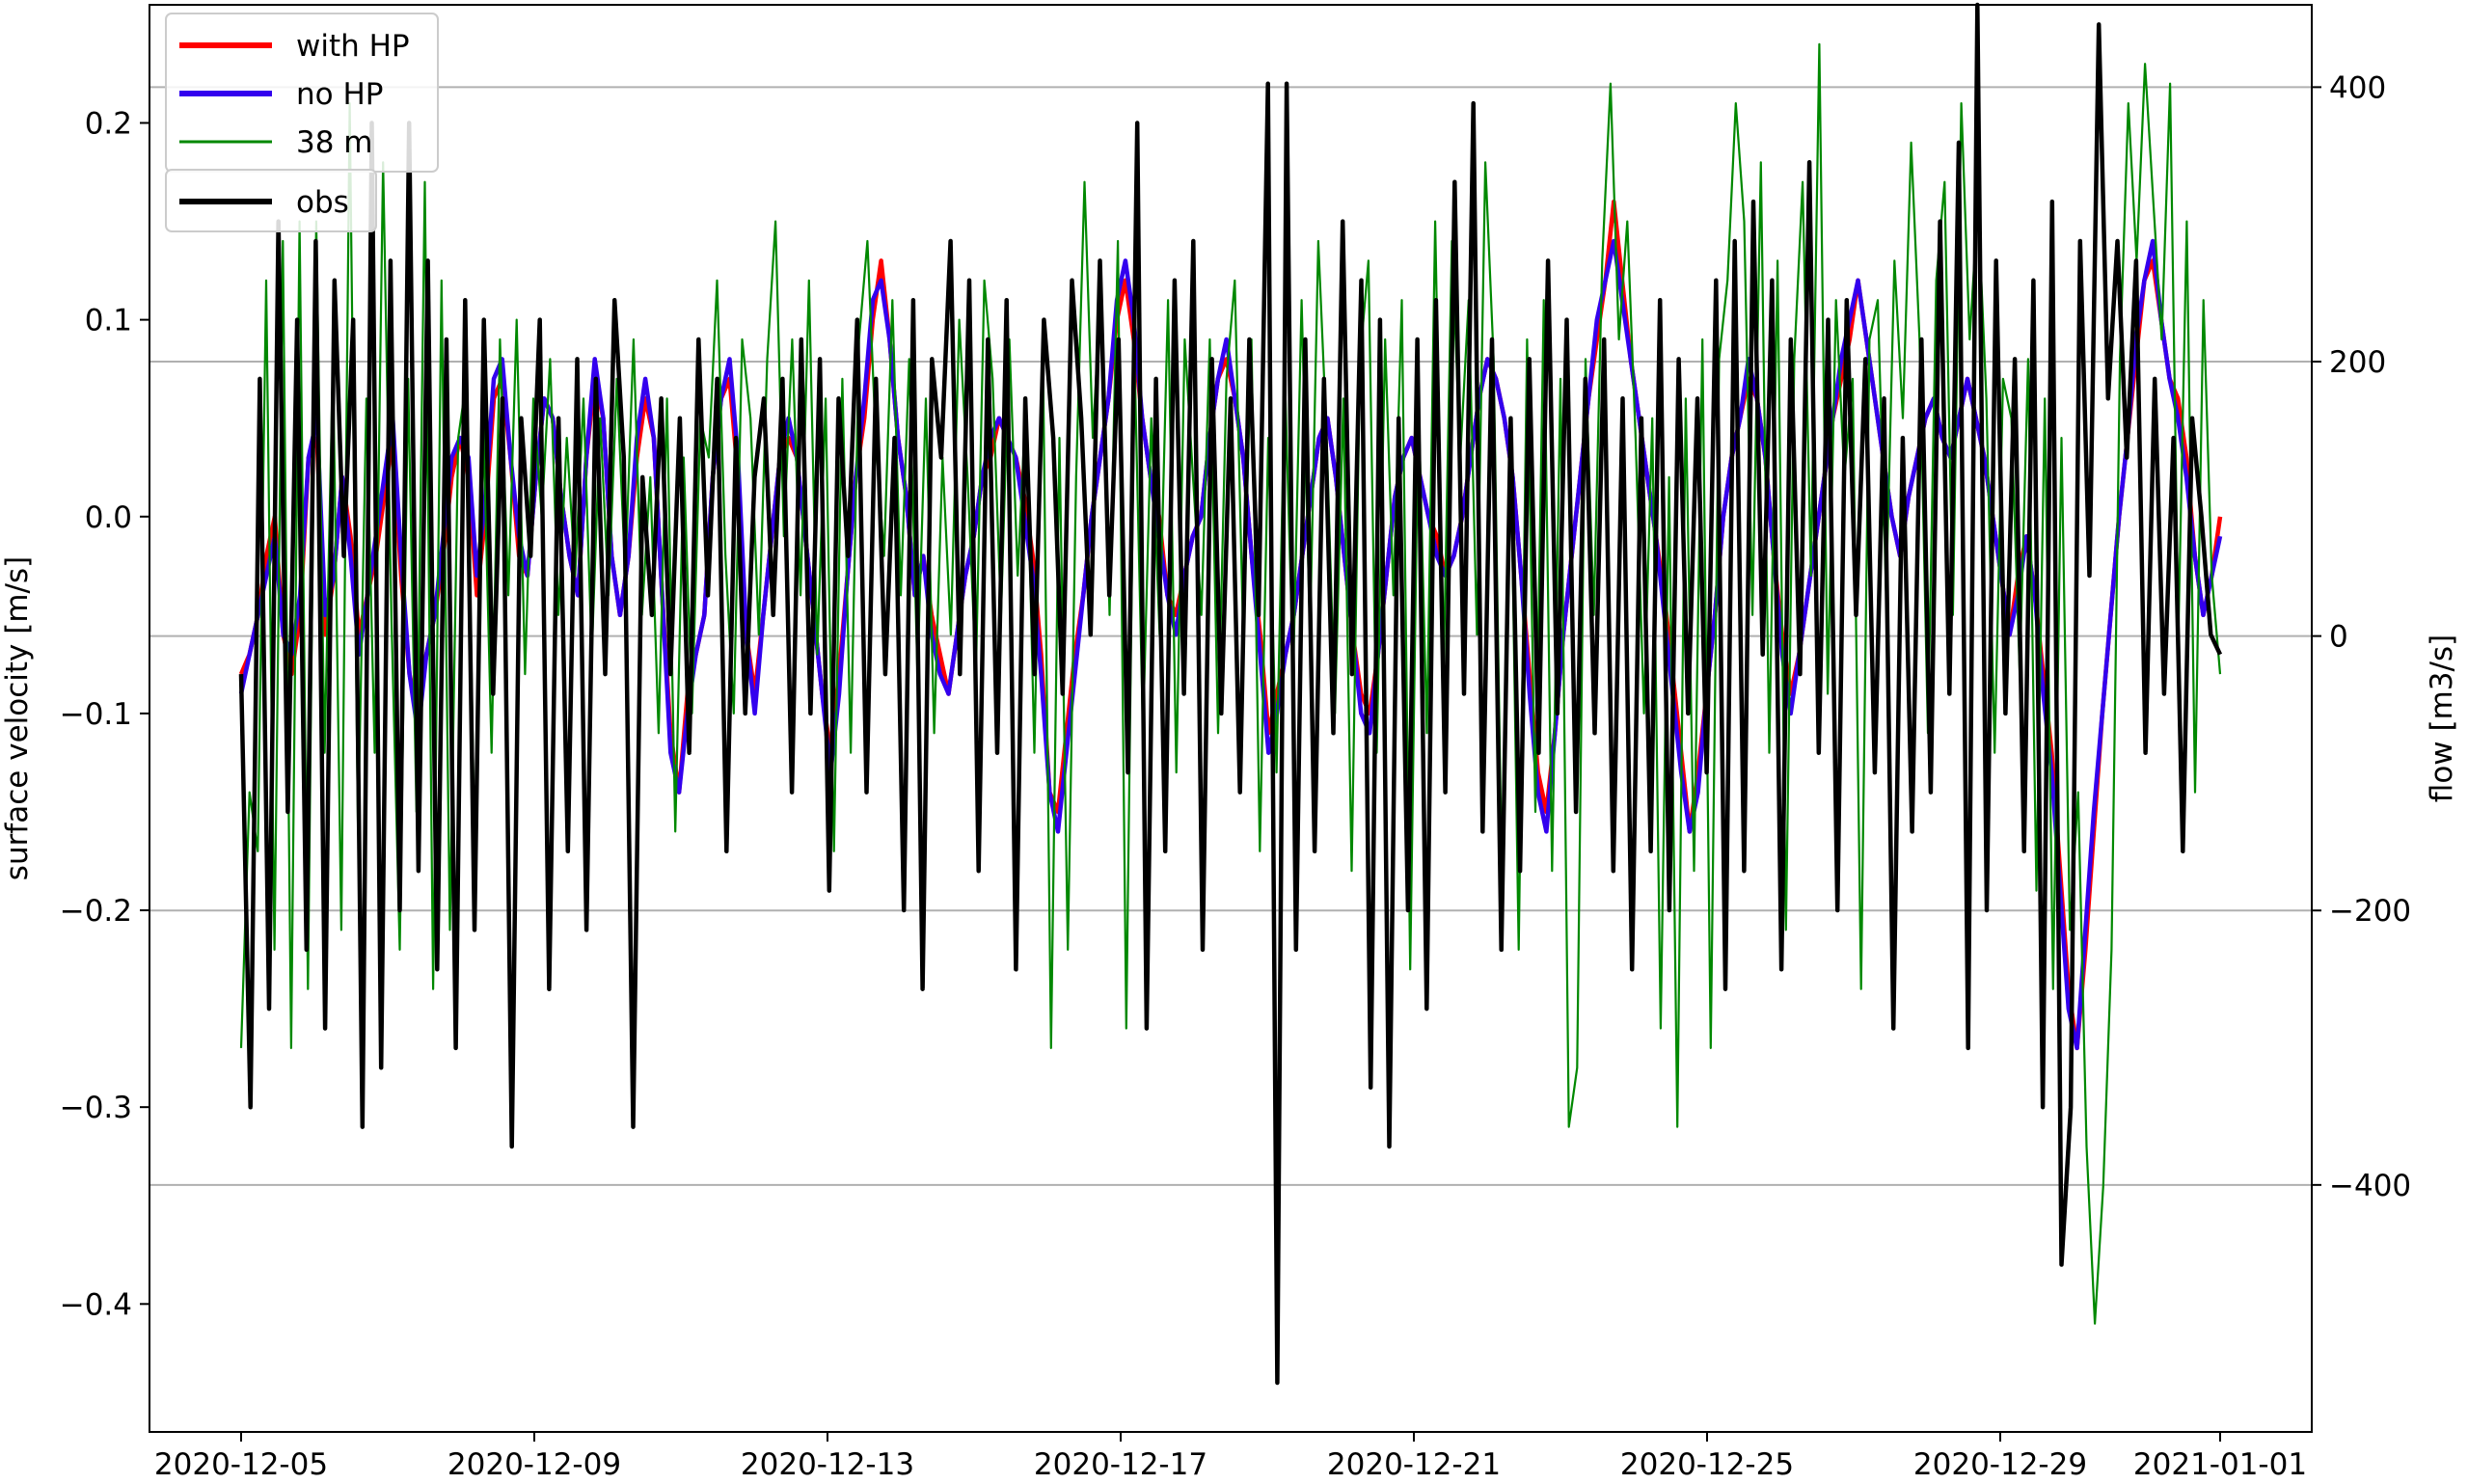  What do you see at coordinates (96, 911) in the screenshot?
I see `y-tick-label: −0.2` at bounding box center [96, 911].